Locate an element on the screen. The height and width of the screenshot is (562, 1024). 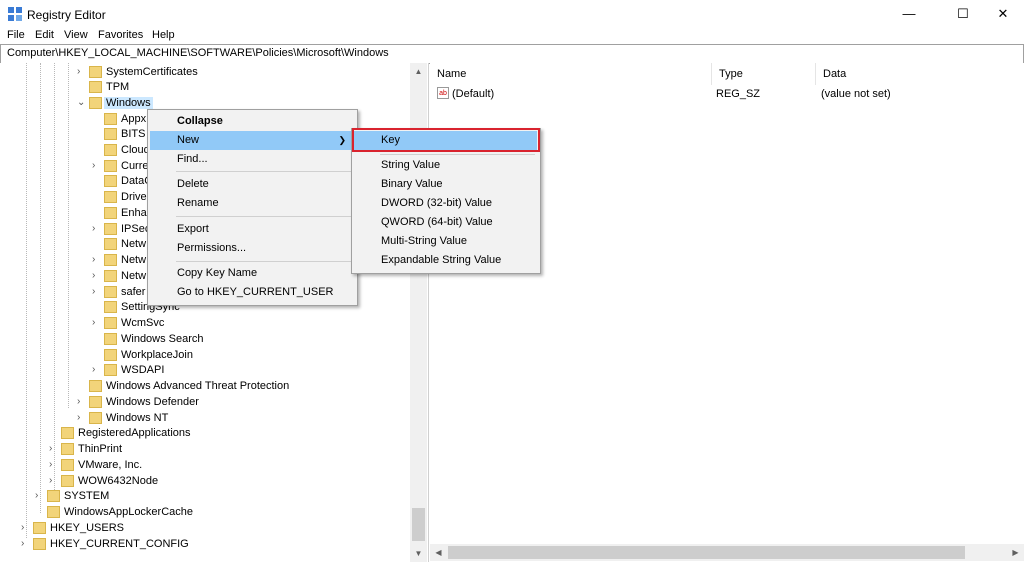
scroll-right-arrow-icon: ▶ is located at coordinates (1015, 552).